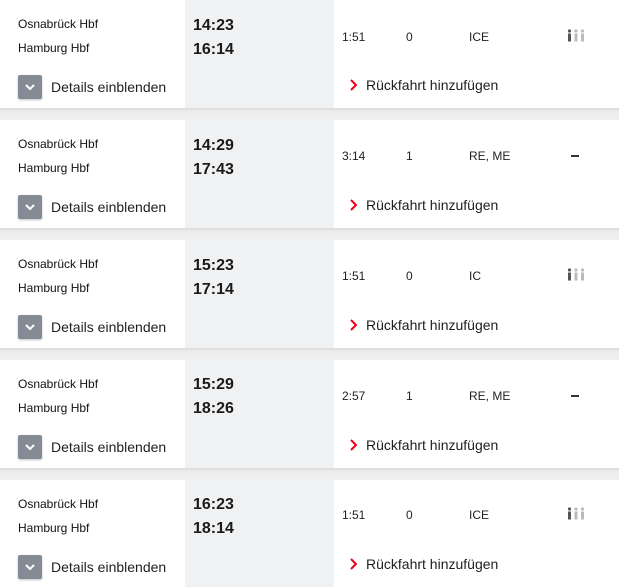 This screenshot has width=619, height=587. Describe the element at coordinates (259, 533) in the screenshot. I see `times-panel: 16:23 18:14` at that location.